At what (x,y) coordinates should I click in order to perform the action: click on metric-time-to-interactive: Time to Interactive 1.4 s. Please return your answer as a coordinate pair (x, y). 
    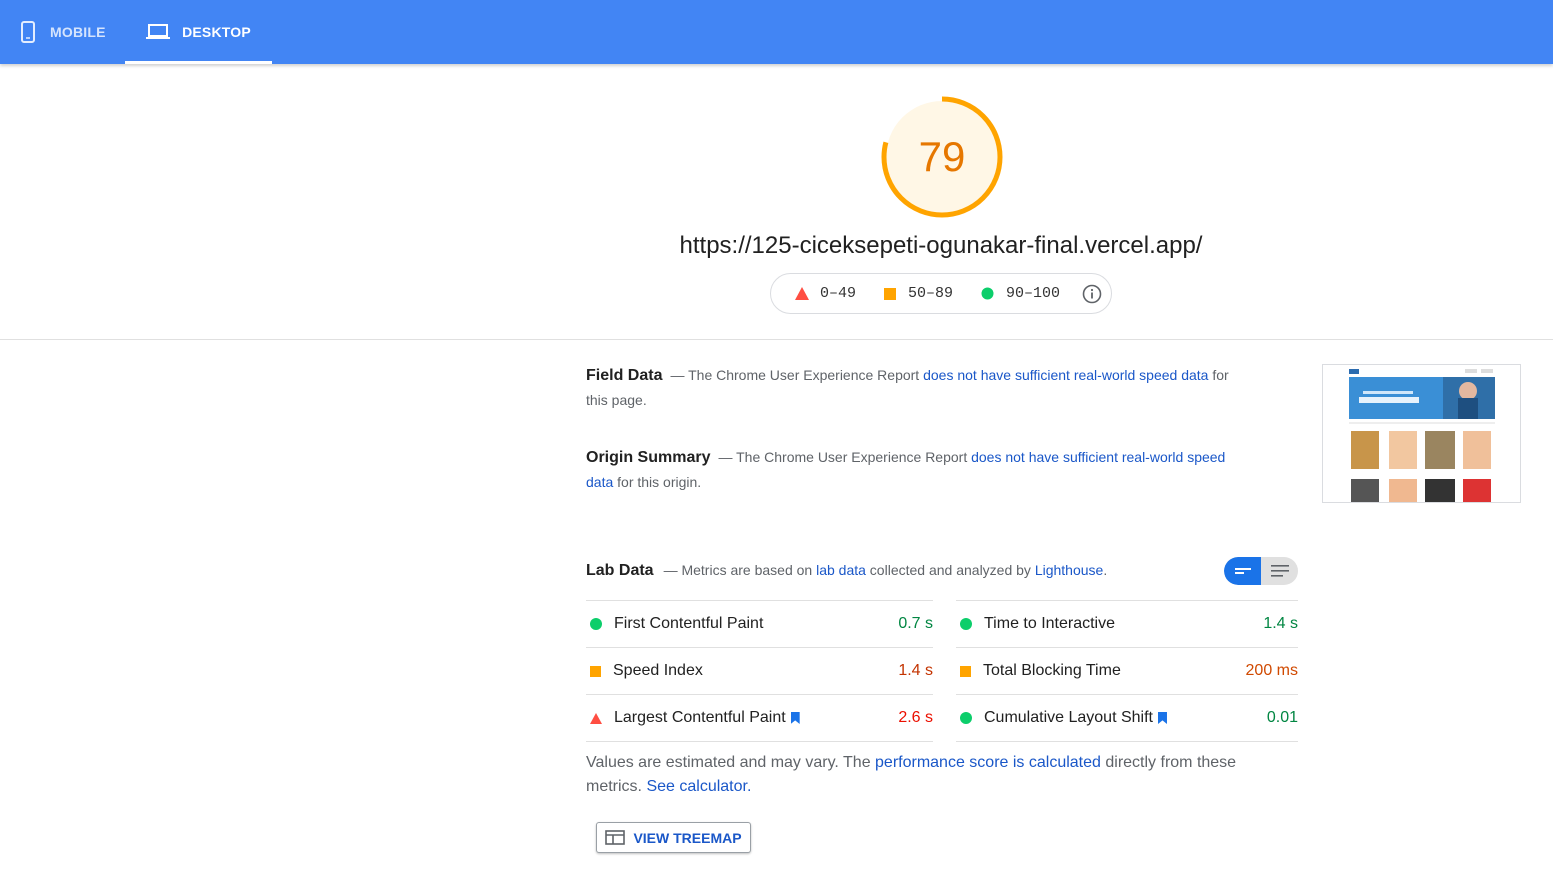
    Looking at the image, I should click on (1127, 623).